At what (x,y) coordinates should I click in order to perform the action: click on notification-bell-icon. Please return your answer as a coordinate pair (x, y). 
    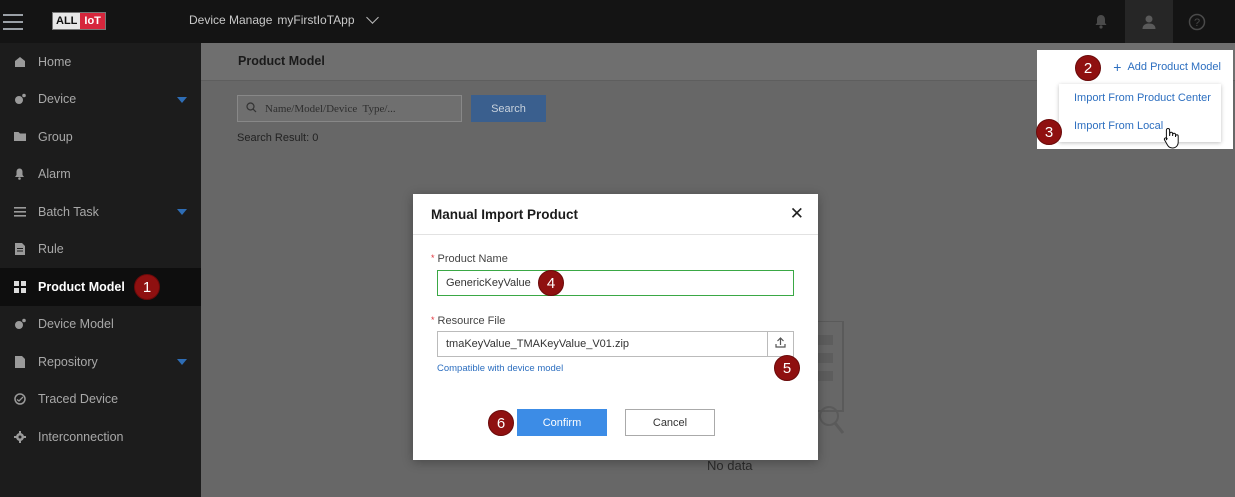
    Looking at the image, I should click on (1101, 21).